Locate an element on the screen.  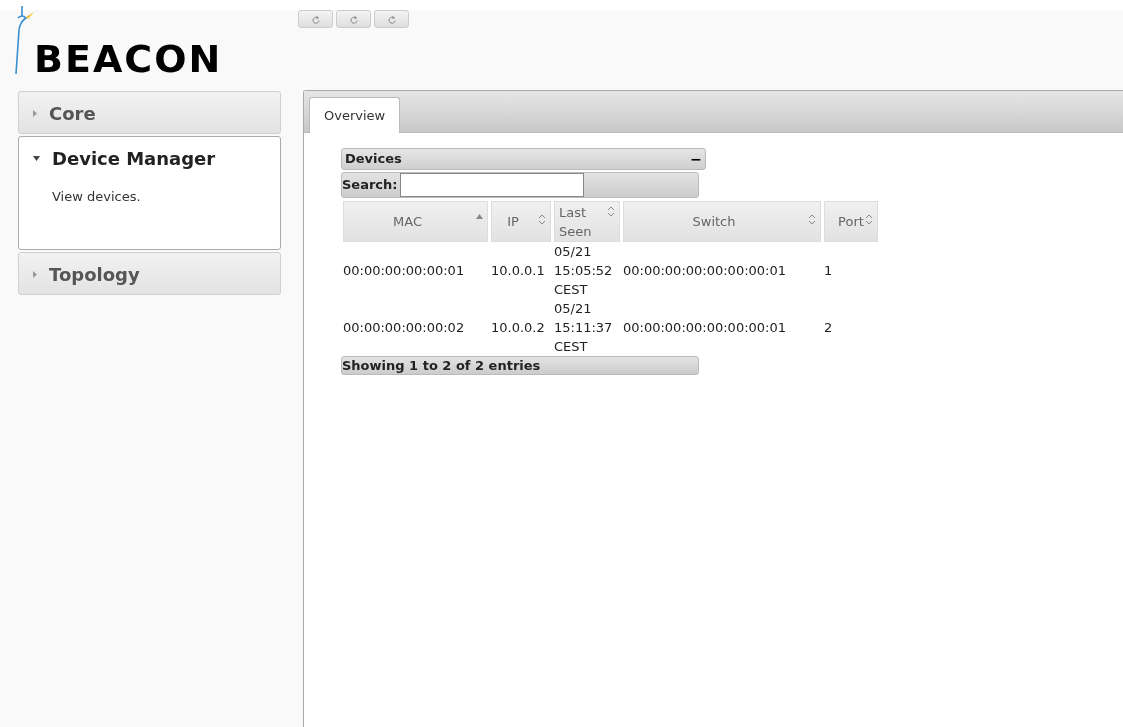
accordion-header: Device Manager is located at coordinates (149, 158).